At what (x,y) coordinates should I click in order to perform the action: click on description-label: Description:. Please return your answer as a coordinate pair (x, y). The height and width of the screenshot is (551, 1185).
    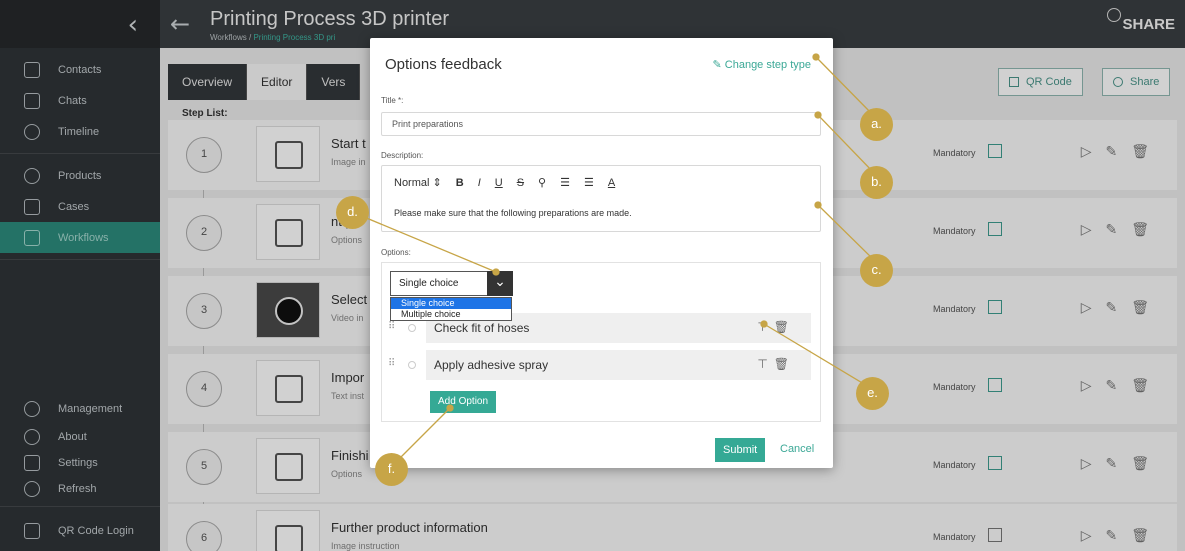
    Looking at the image, I should click on (402, 155).